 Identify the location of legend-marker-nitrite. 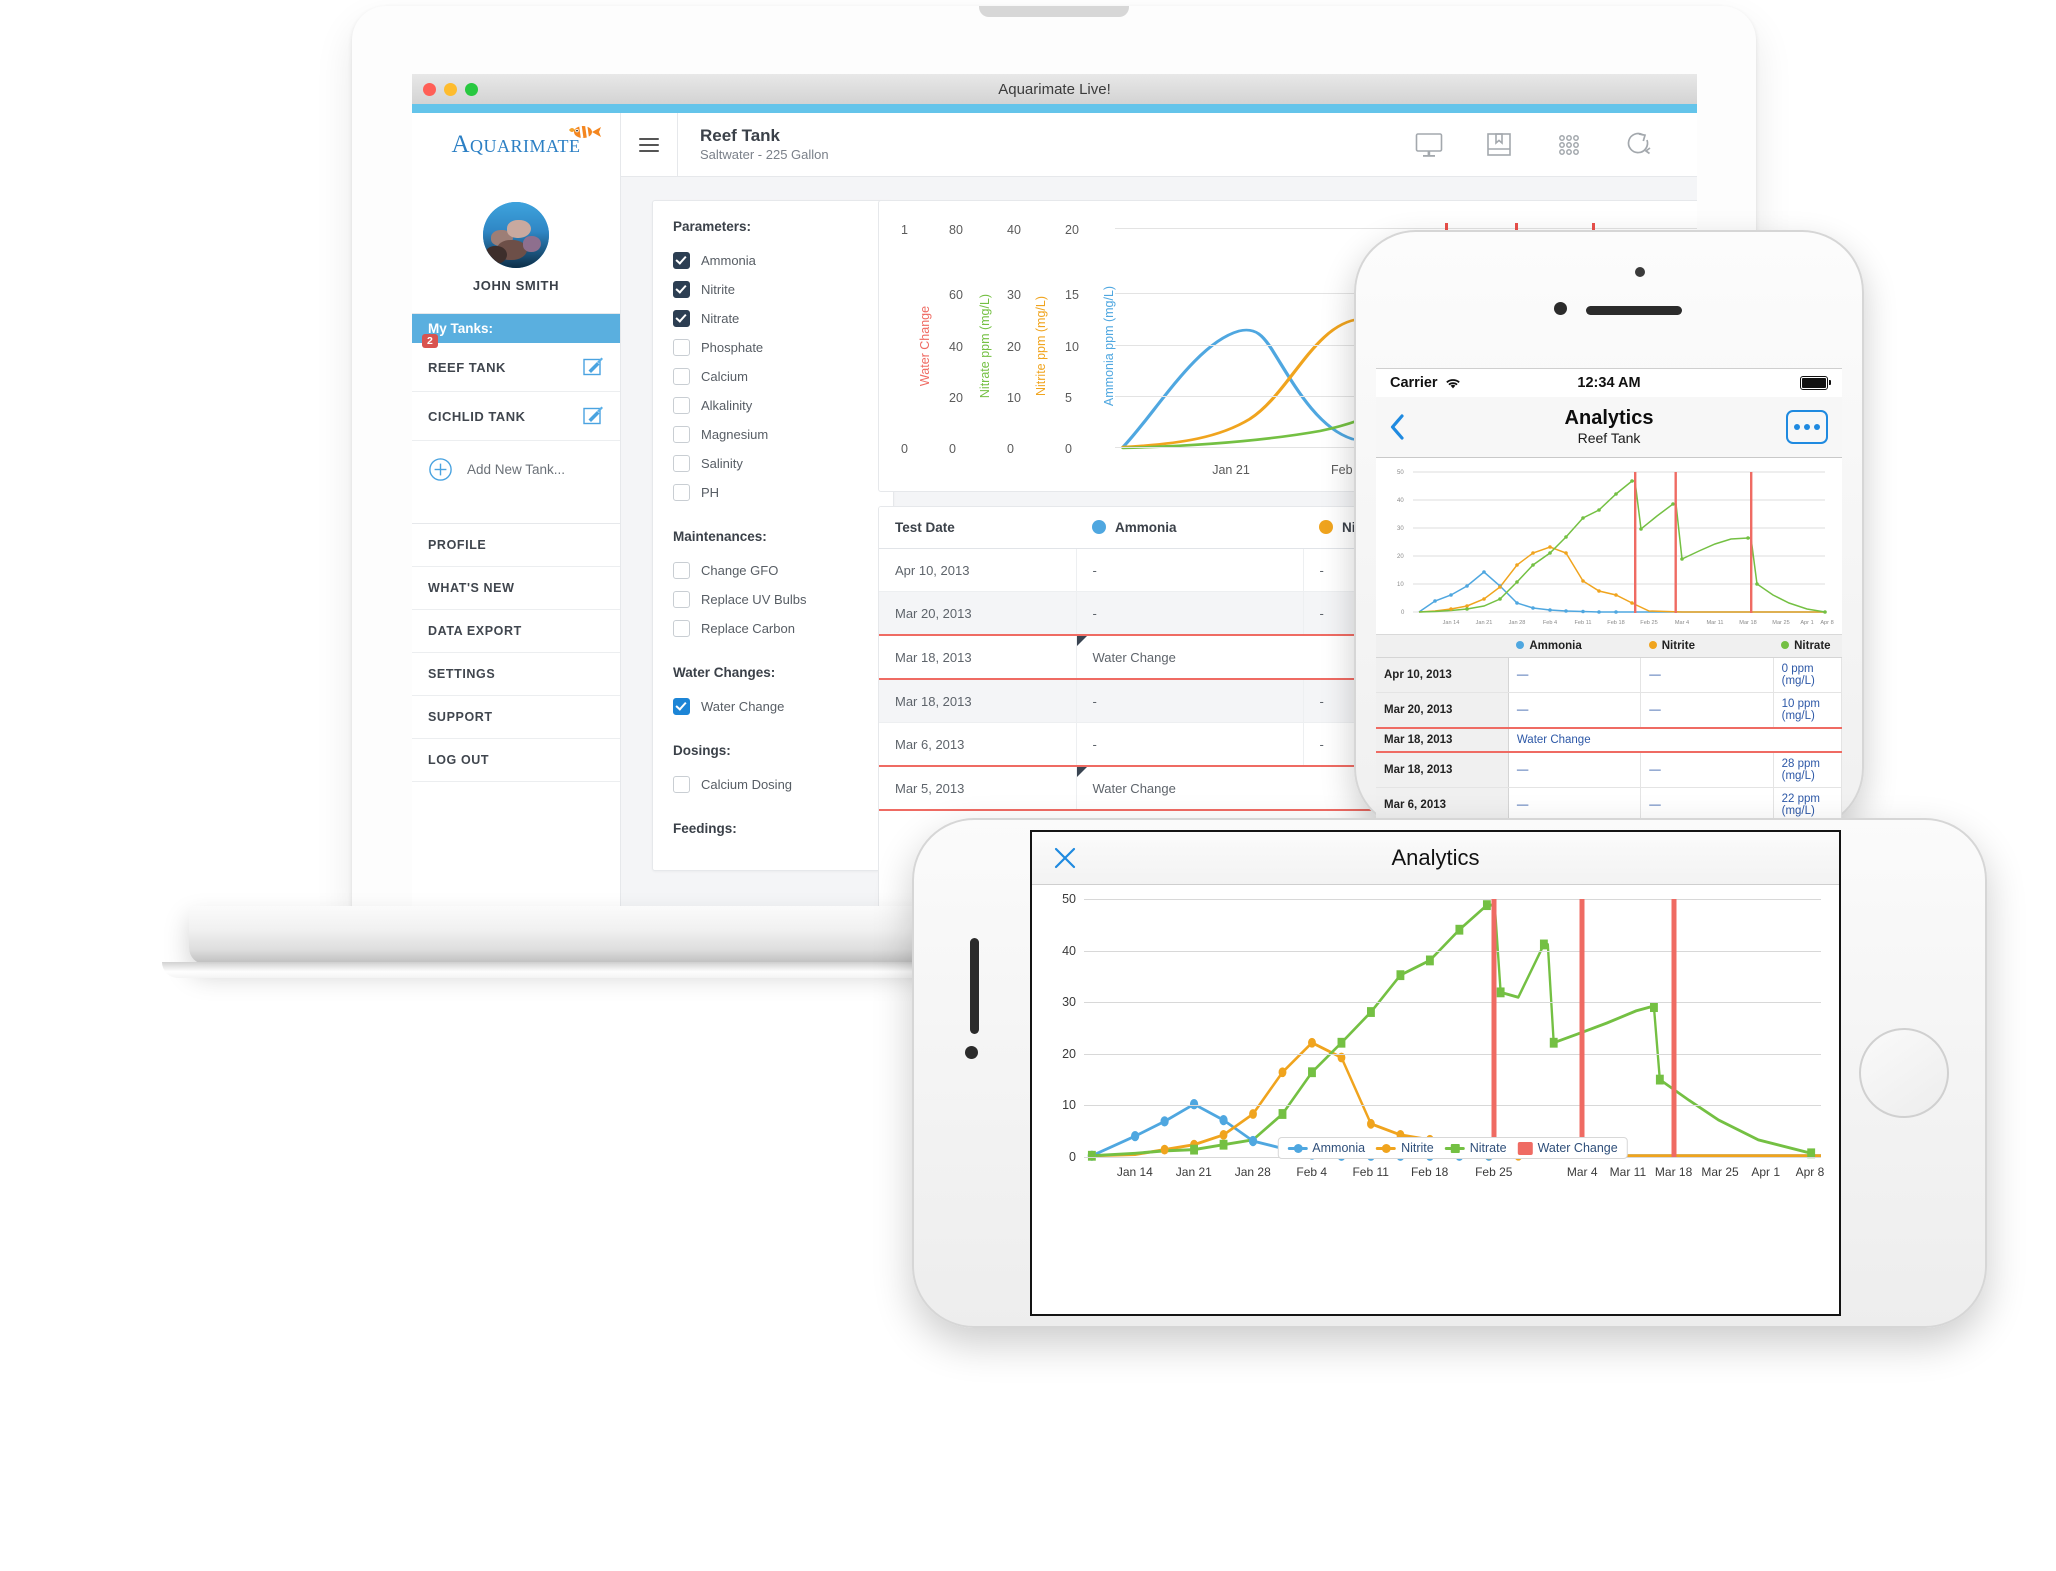
(1386, 1148).